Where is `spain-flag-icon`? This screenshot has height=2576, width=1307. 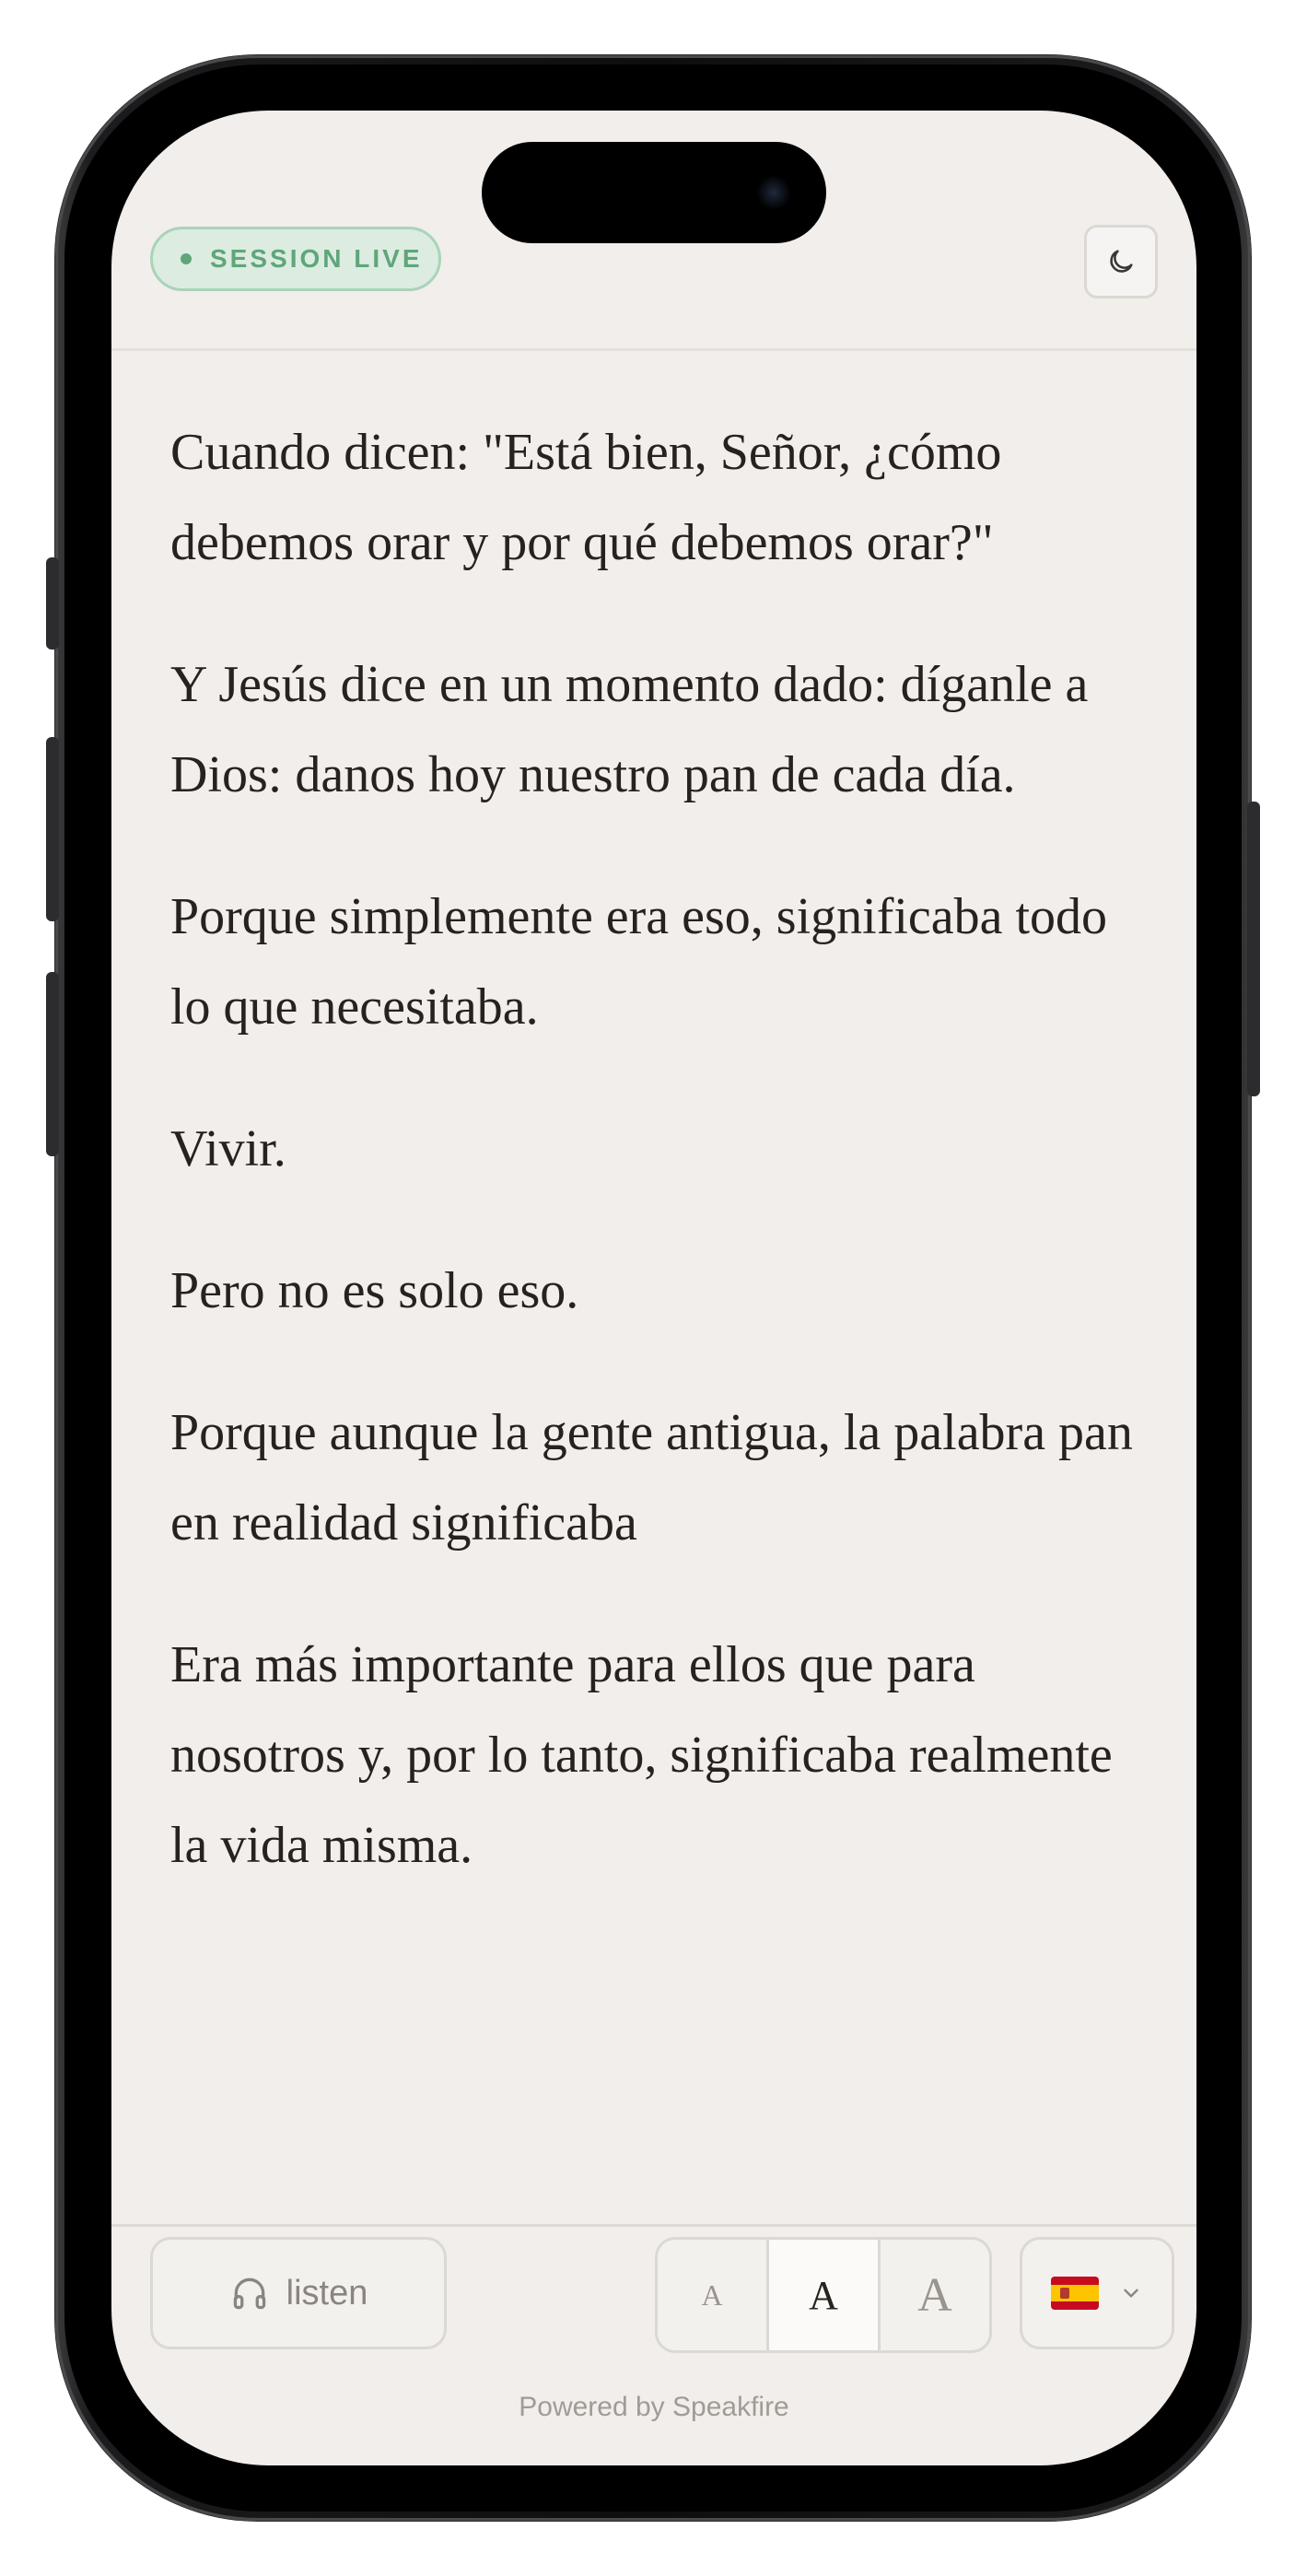
spain-flag-icon is located at coordinates (1075, 2293).